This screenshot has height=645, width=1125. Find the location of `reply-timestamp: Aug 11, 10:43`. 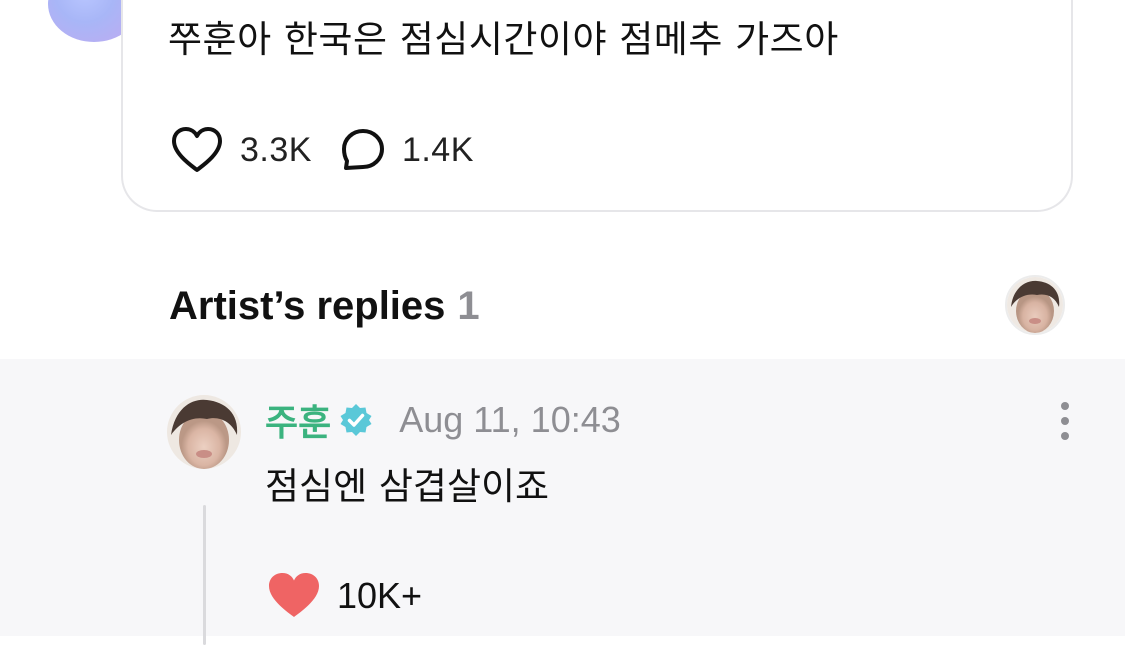

reply-timestamp: Aug 11, 10:43 is located at coordinates (510, 419).